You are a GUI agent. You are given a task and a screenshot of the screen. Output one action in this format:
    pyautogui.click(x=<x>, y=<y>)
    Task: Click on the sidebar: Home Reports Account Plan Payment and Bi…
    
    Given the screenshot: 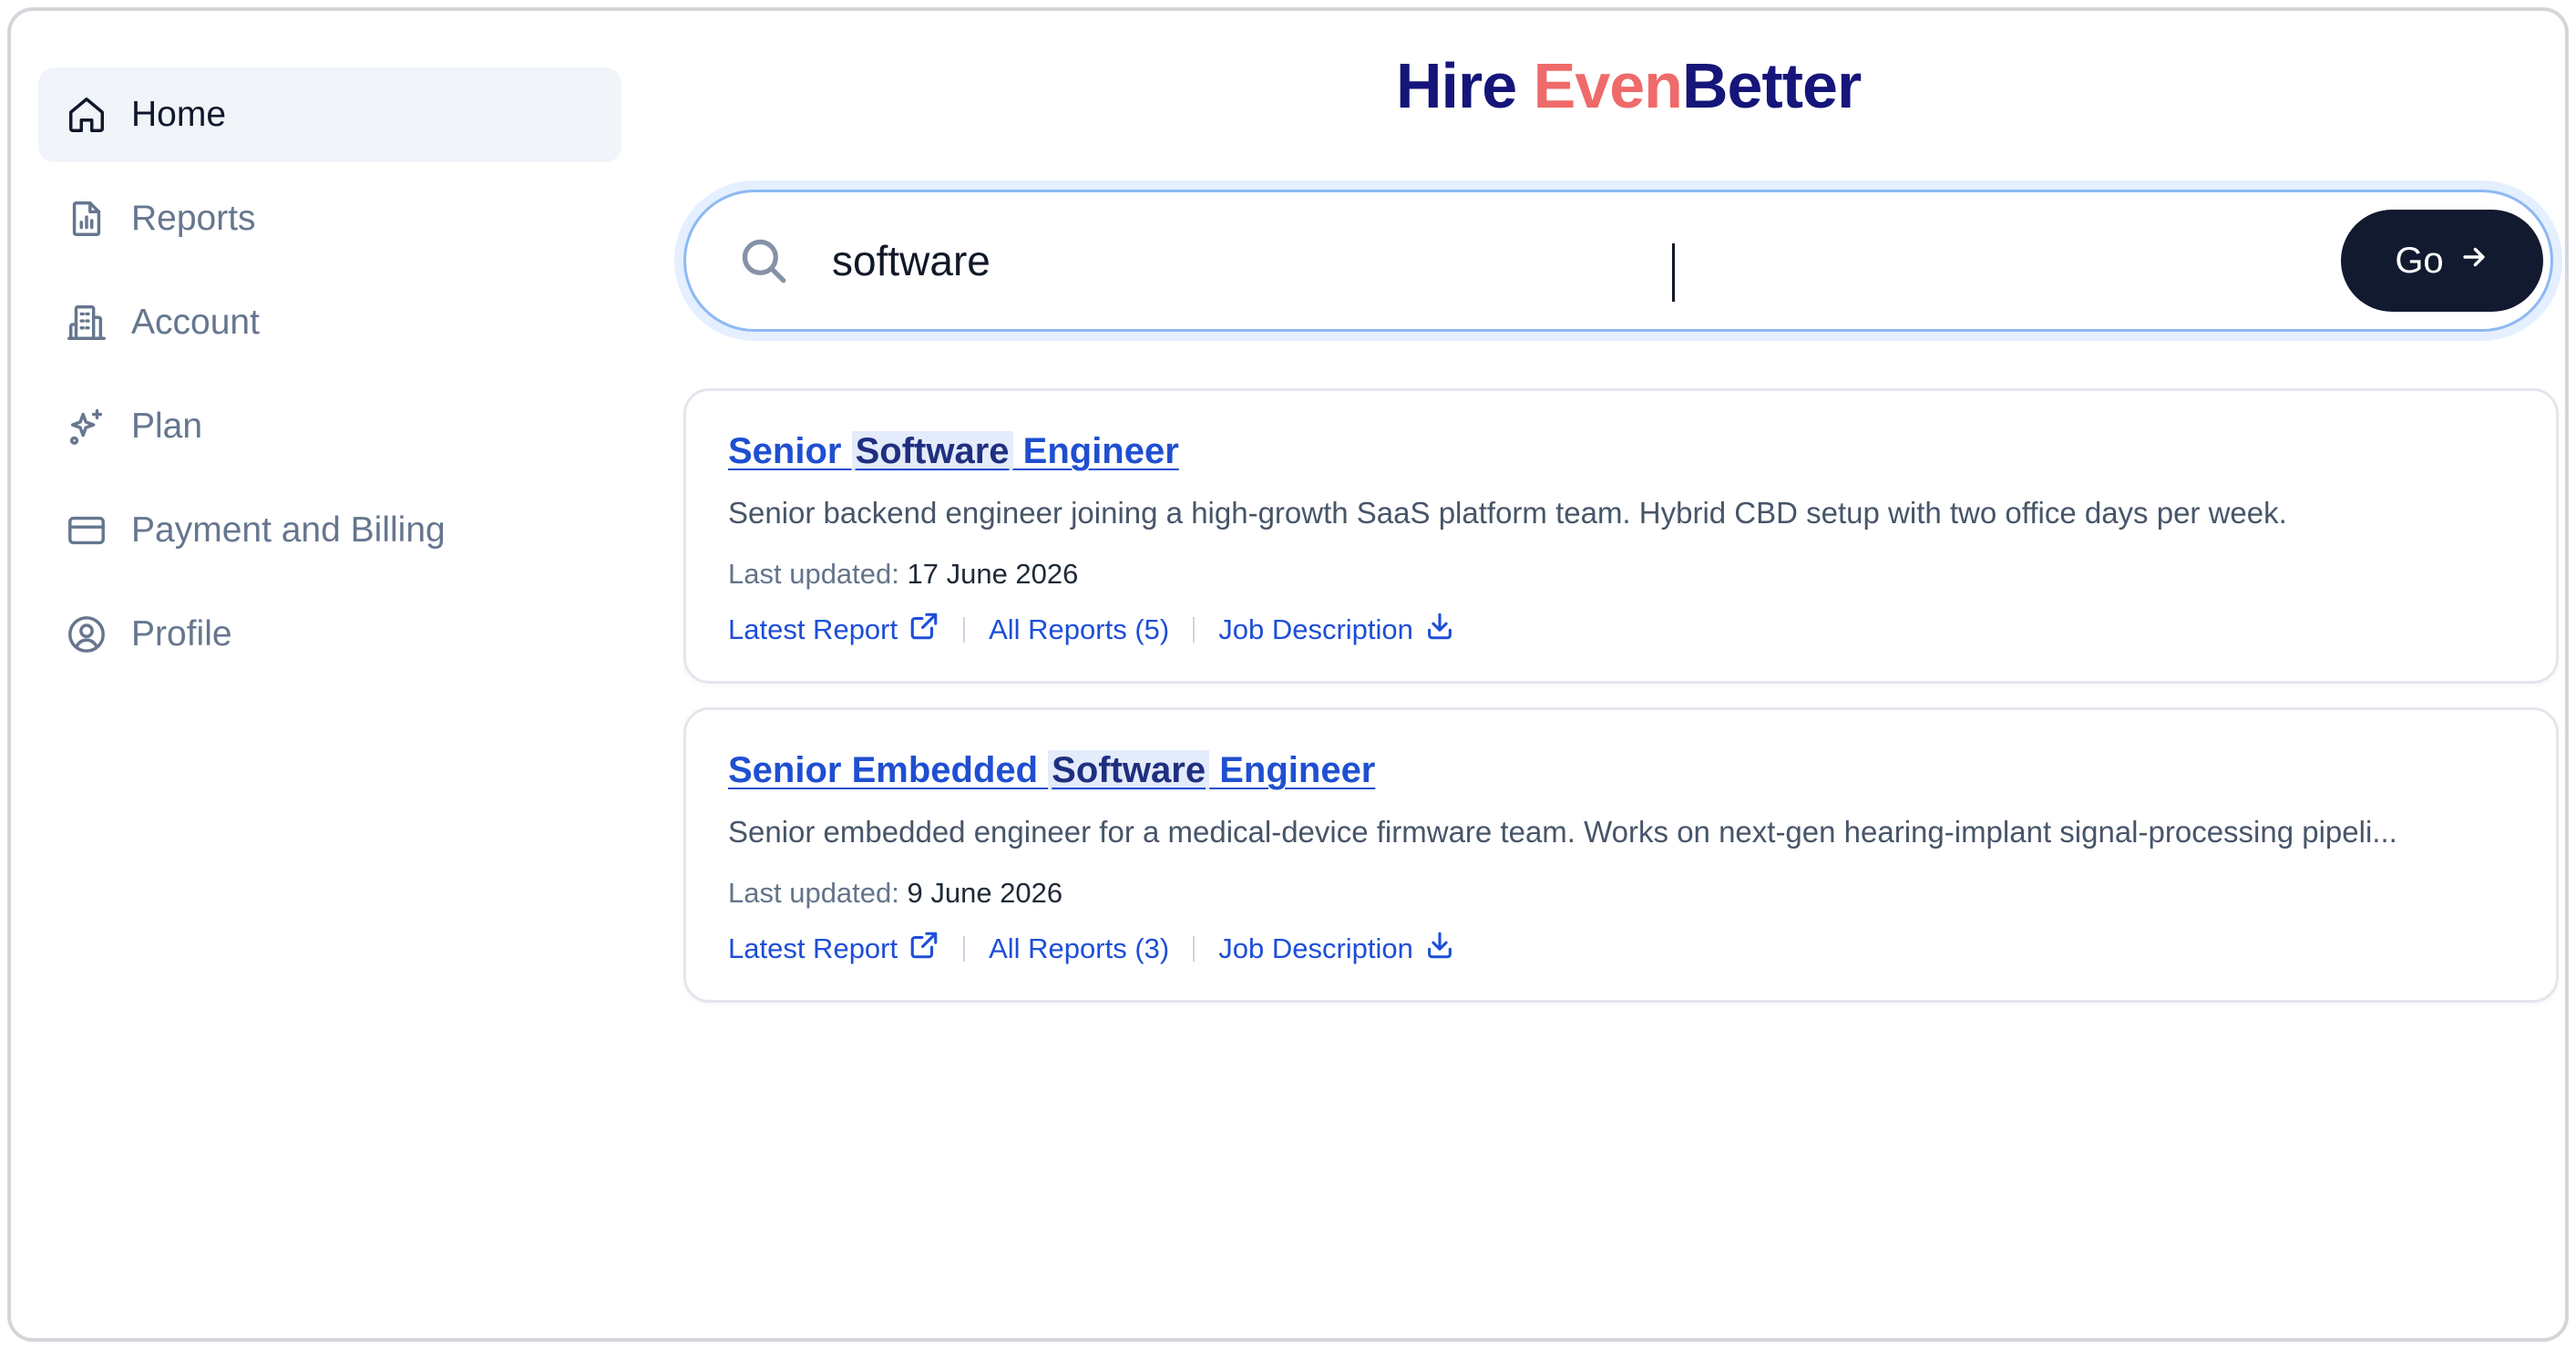 What is the action you would take?
    pyautogui.click(x=329, y=379)
    